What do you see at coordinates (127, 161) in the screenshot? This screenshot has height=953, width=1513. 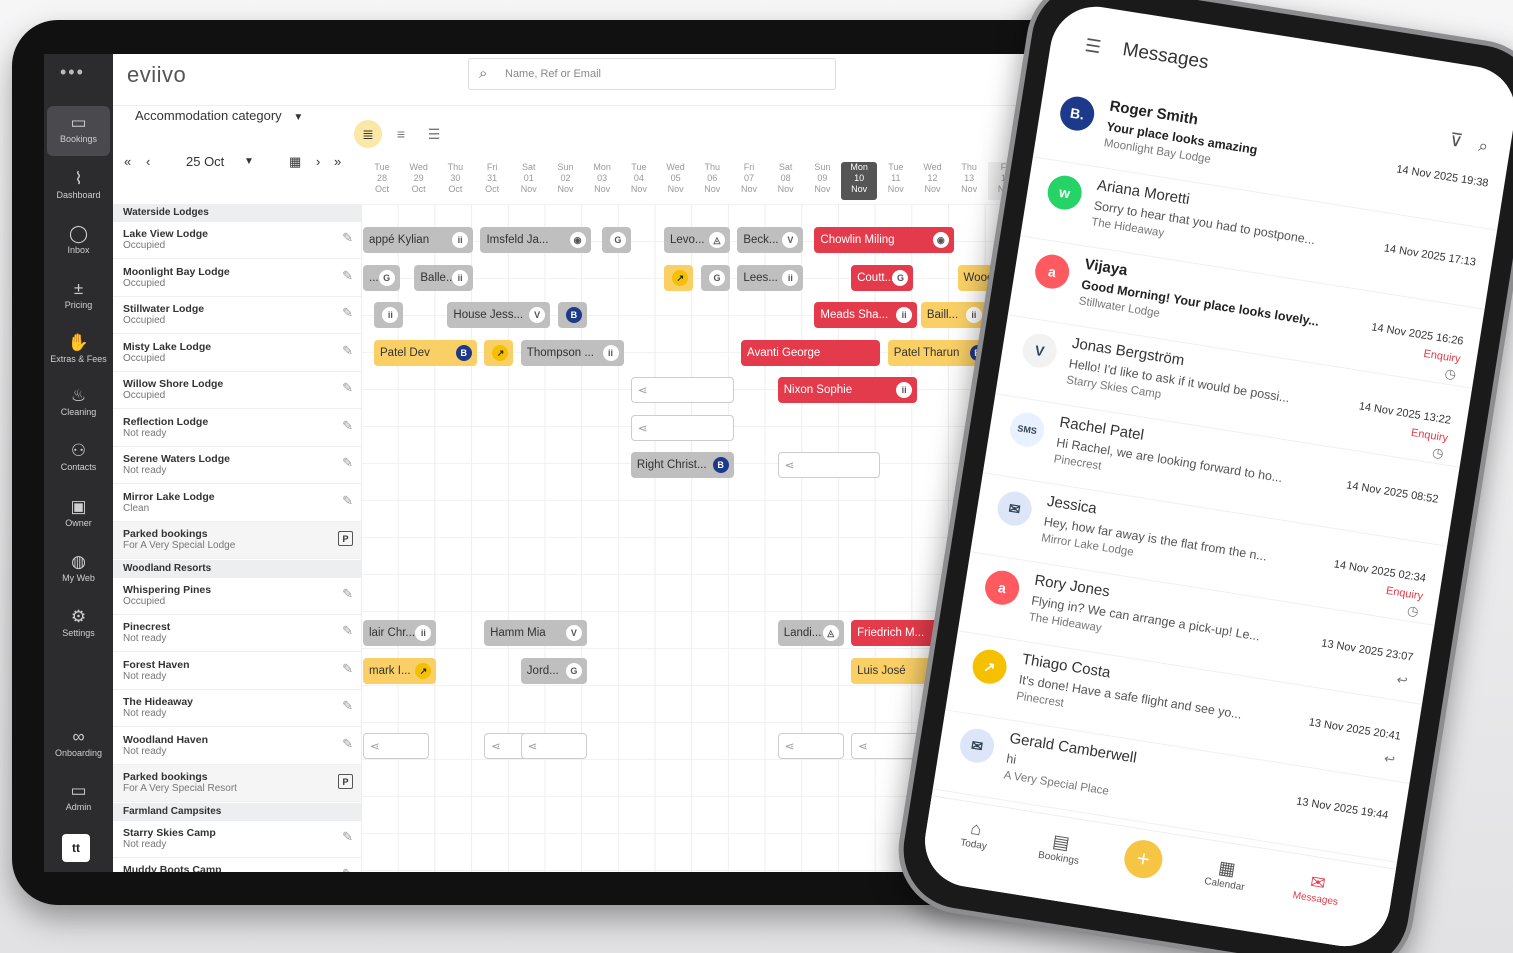 I see `double-chevron-left-icon: «` at bounding box center [127, 161].